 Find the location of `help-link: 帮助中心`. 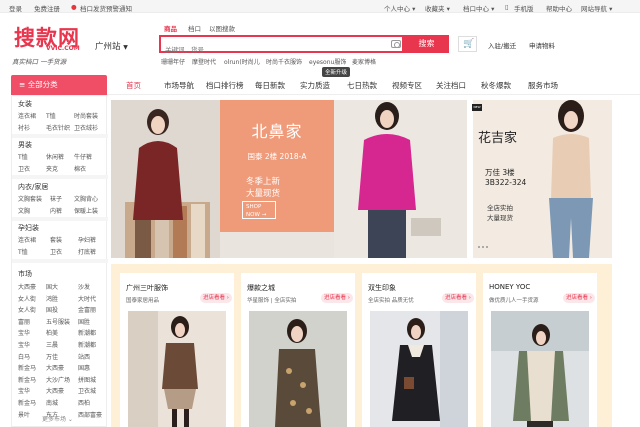

help-link: 帮助中心 is located at coordinates (559, 8).